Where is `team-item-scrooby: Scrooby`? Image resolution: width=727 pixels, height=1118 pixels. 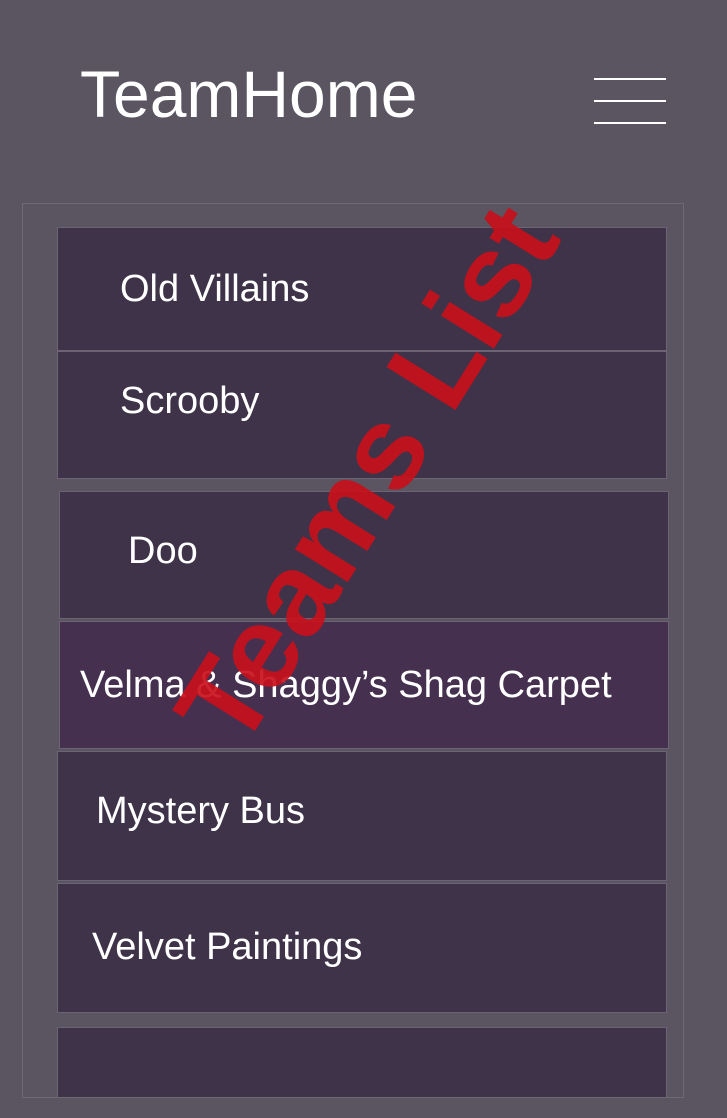
team-item-scrooby: Scrooby is located at coordinates (362, 415).